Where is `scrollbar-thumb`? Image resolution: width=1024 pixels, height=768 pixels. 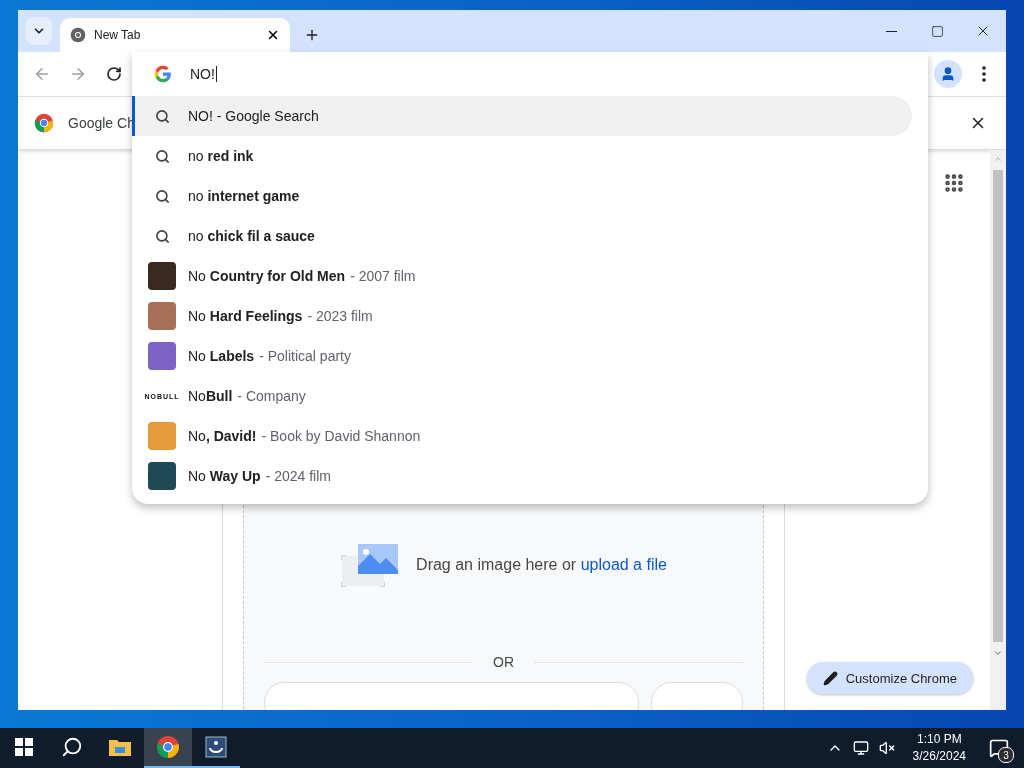
scrollbar-thumb is located at coordinates (998, 406).